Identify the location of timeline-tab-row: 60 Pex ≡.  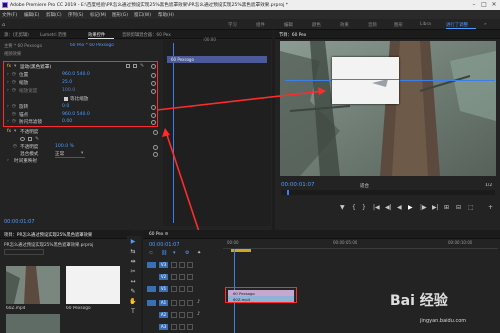
(321, 234).